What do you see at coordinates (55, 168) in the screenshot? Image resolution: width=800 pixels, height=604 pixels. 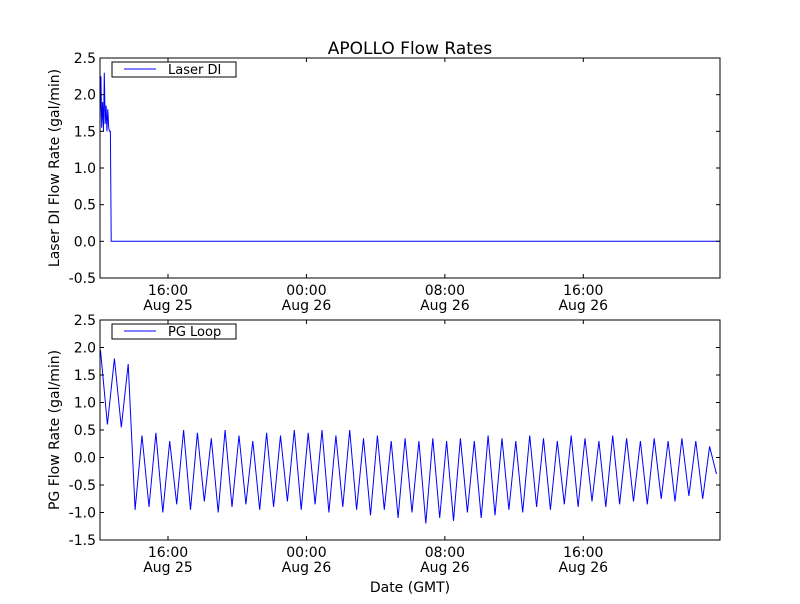 I see `top-y-axis-label: Laser DI Flow Rate (gal/min)` at bounding box center [55, 168].